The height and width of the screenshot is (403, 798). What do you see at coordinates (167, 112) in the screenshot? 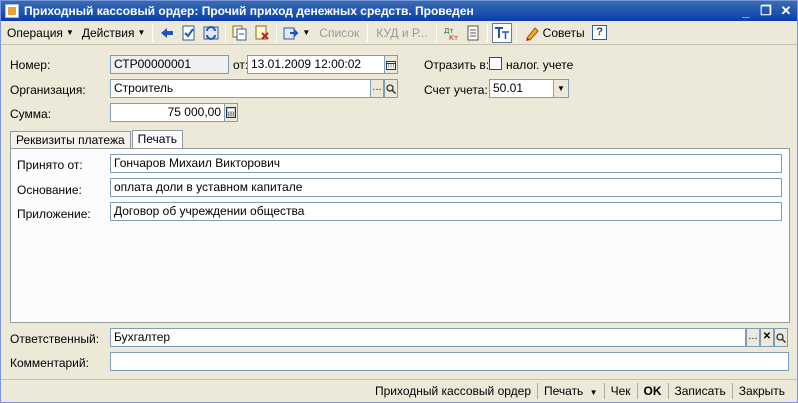
I see `sum-field: 75 000,00` at bounding box center [167, 112].